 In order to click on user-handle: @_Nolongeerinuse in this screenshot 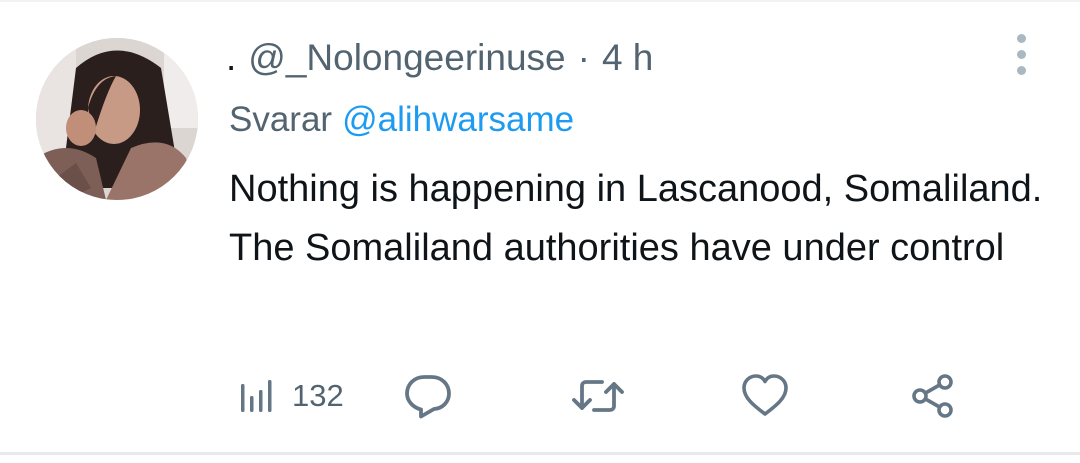, I will do `click(406, 58)`.